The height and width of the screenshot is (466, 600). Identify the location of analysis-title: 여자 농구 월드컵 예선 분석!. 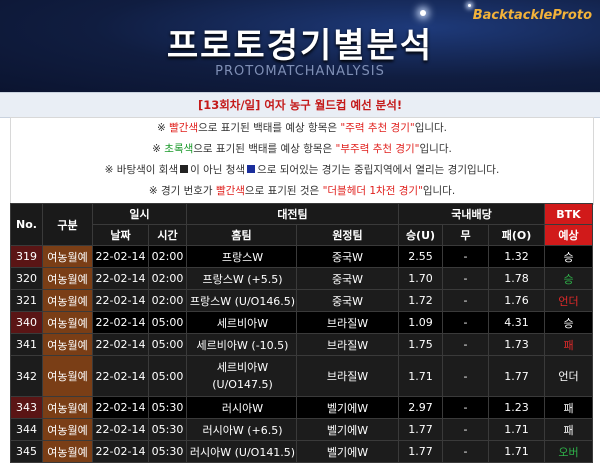
(333, 105).